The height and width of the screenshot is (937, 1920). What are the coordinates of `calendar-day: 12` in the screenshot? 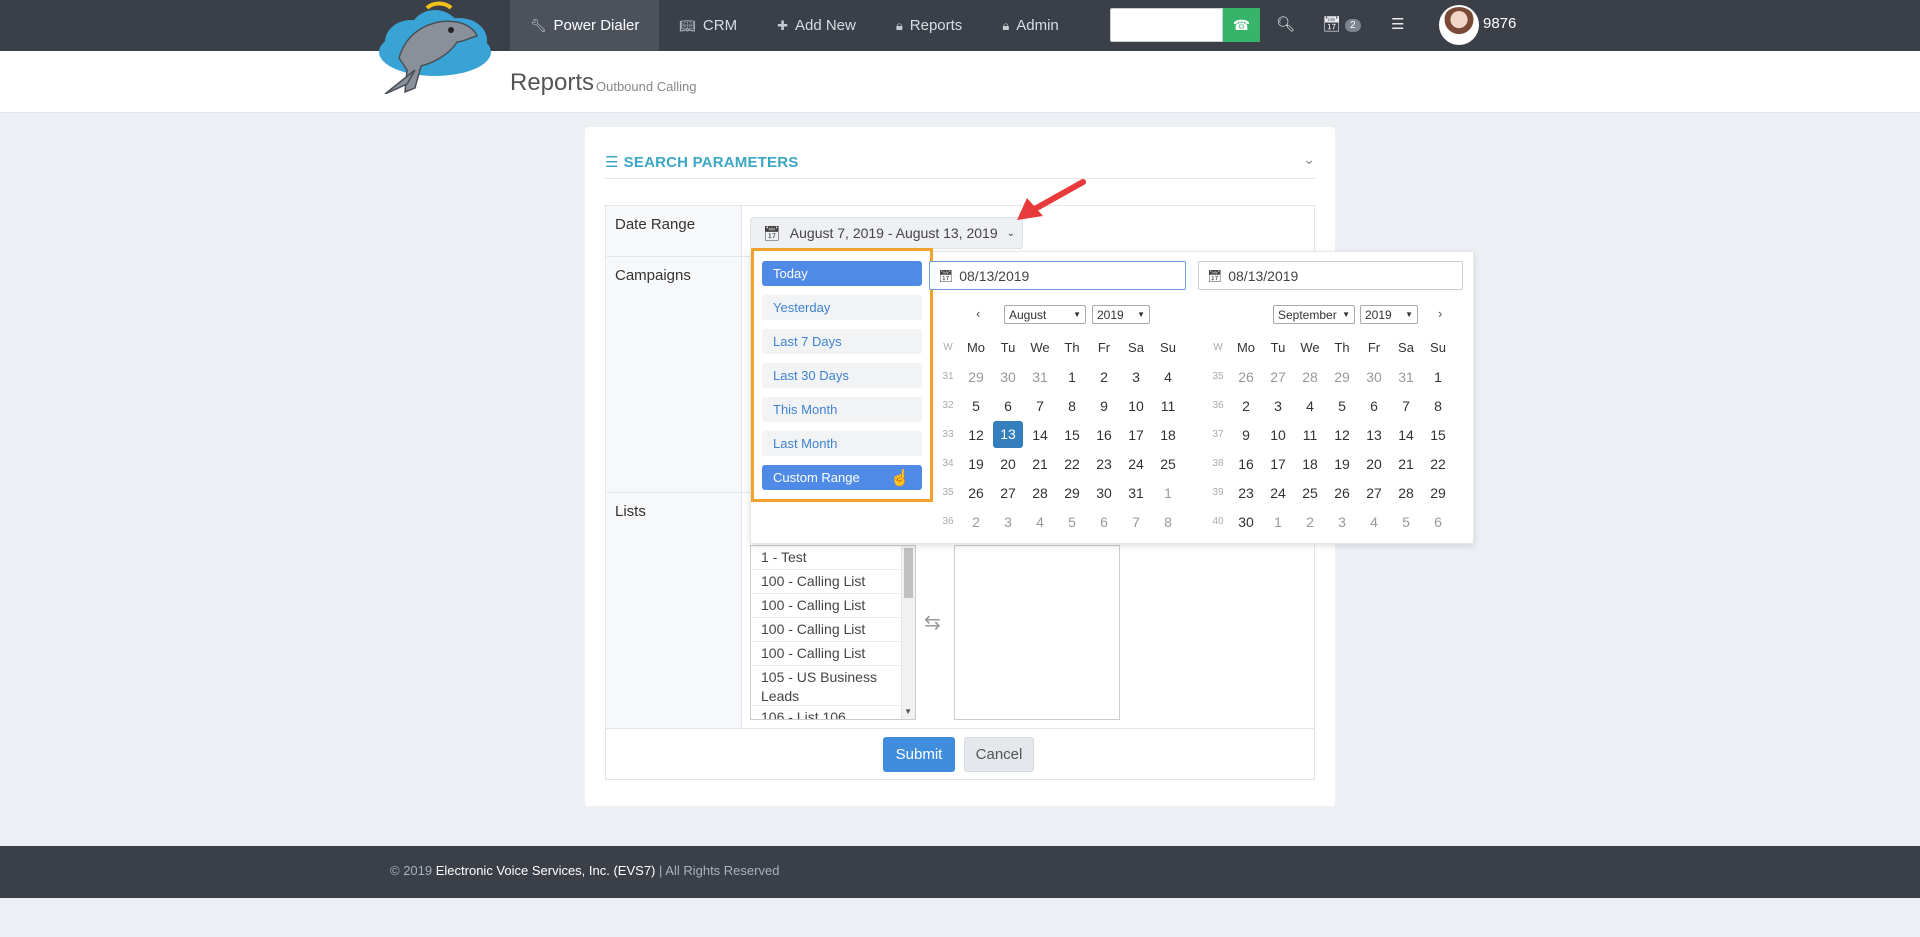 It's located at (976, 435).